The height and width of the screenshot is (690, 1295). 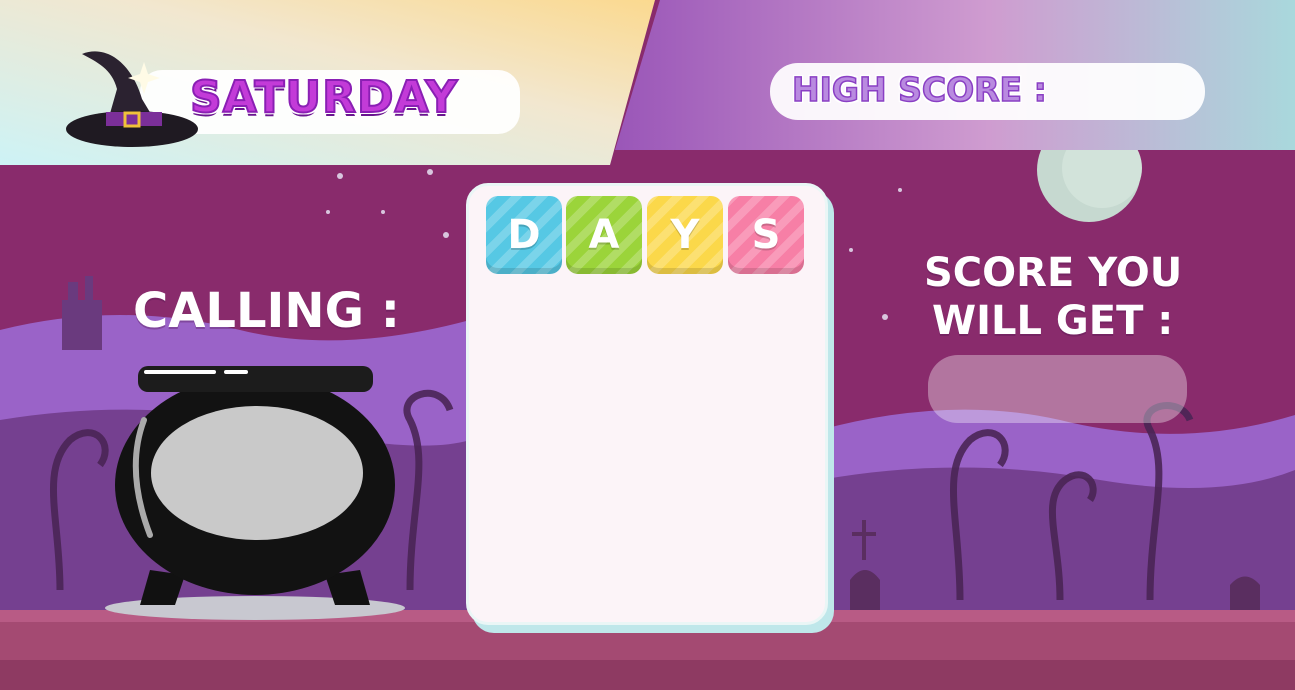 I want to click on letter-tile: A, so click(x=604, y=235).